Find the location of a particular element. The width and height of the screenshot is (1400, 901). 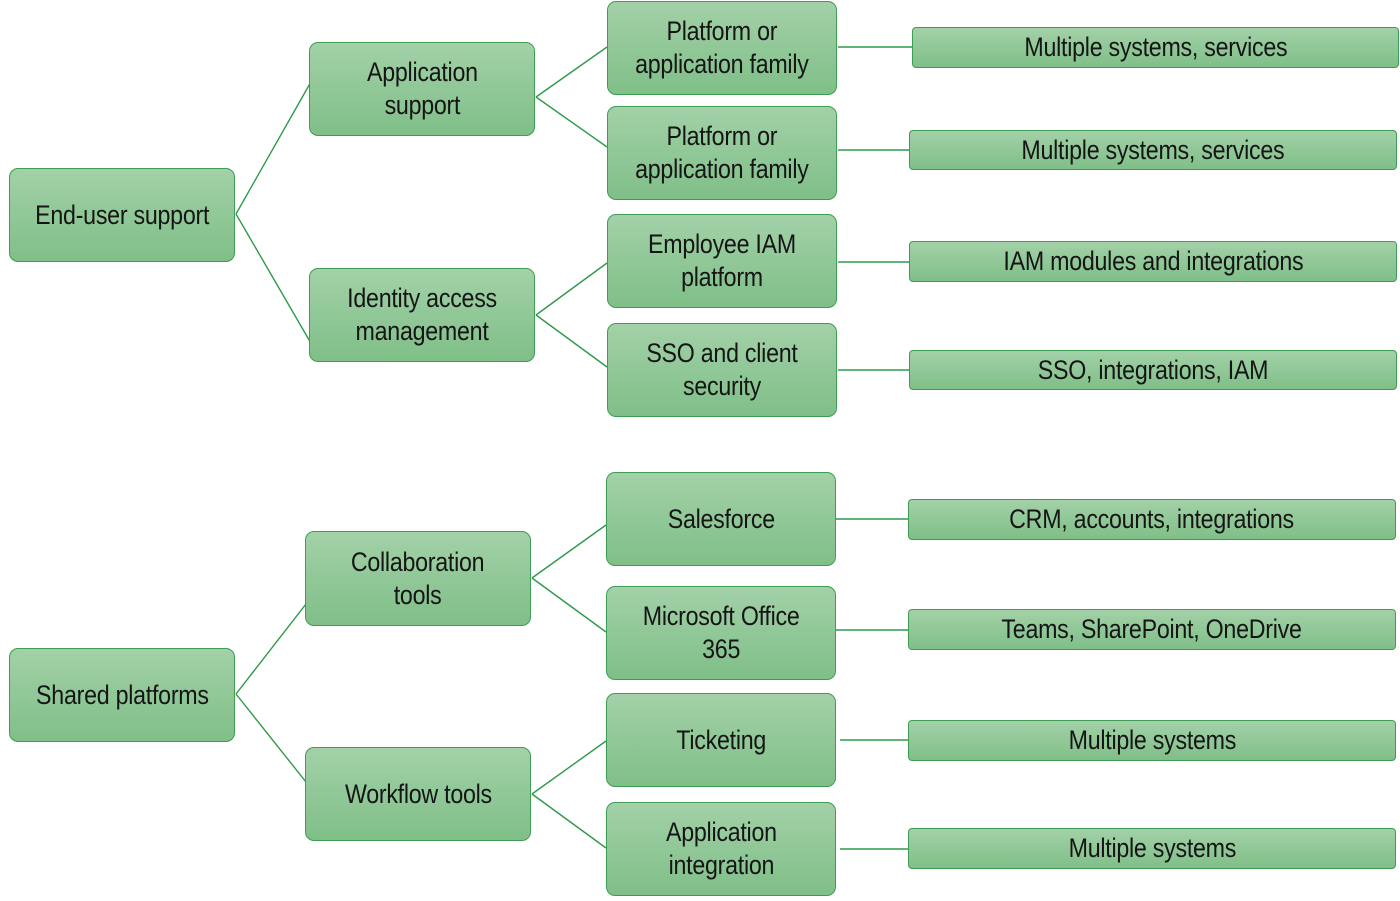

node-label: CRM, accounts, integrations is located at coordinates (1152, 519).